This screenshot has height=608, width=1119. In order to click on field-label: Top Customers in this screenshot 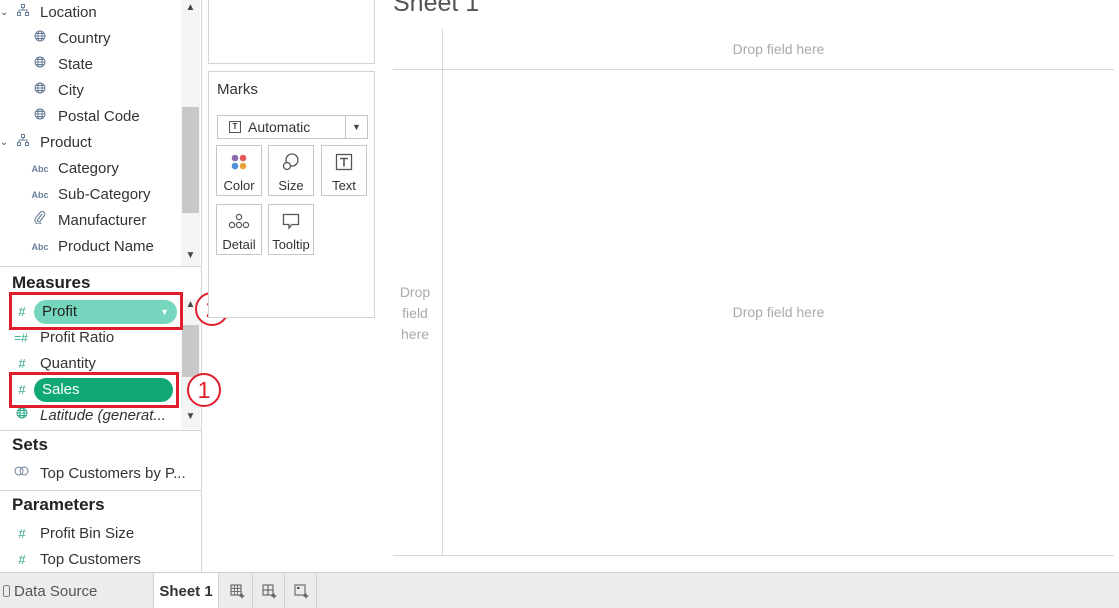, I will do `click(90, 559)`.